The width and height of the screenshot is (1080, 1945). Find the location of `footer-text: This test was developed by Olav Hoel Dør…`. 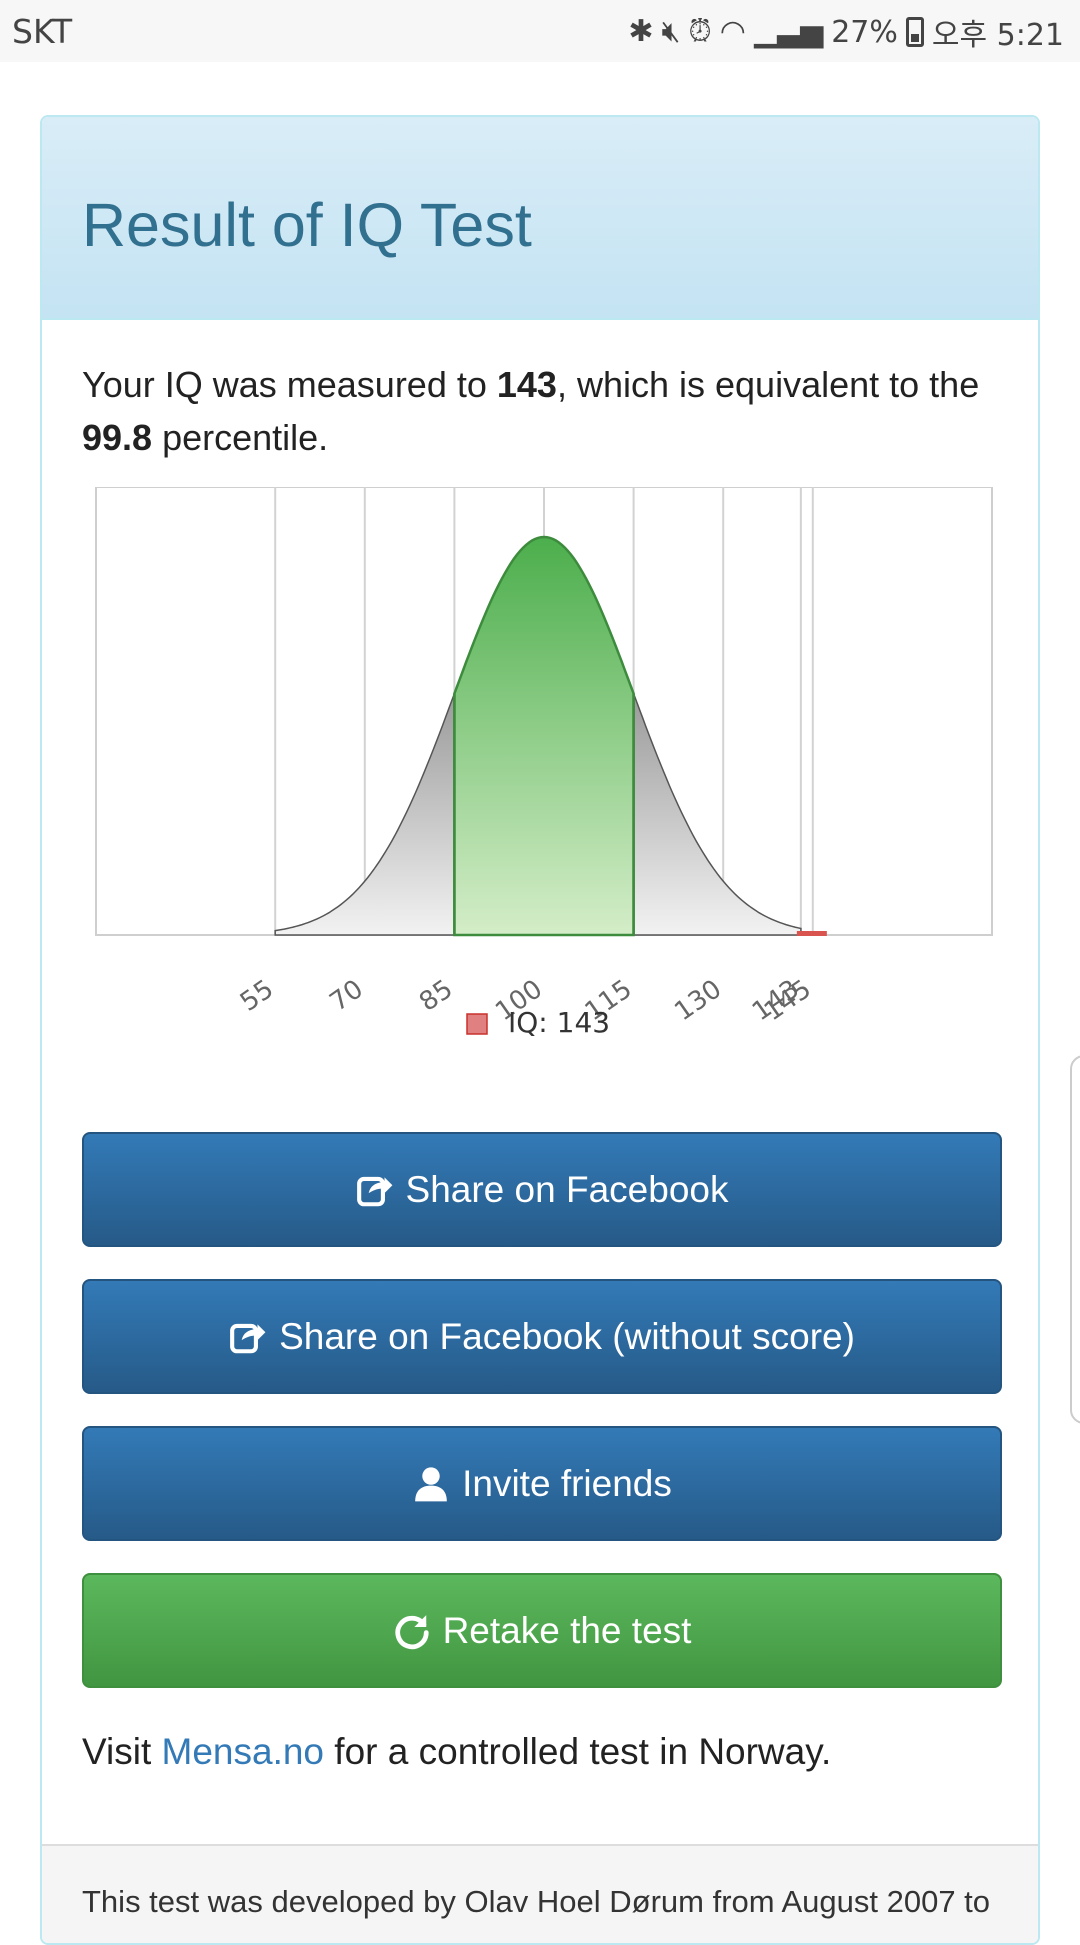

footer-text: This test was developed by Olav Hoel Dør… is located at coordinates (536, 1901).